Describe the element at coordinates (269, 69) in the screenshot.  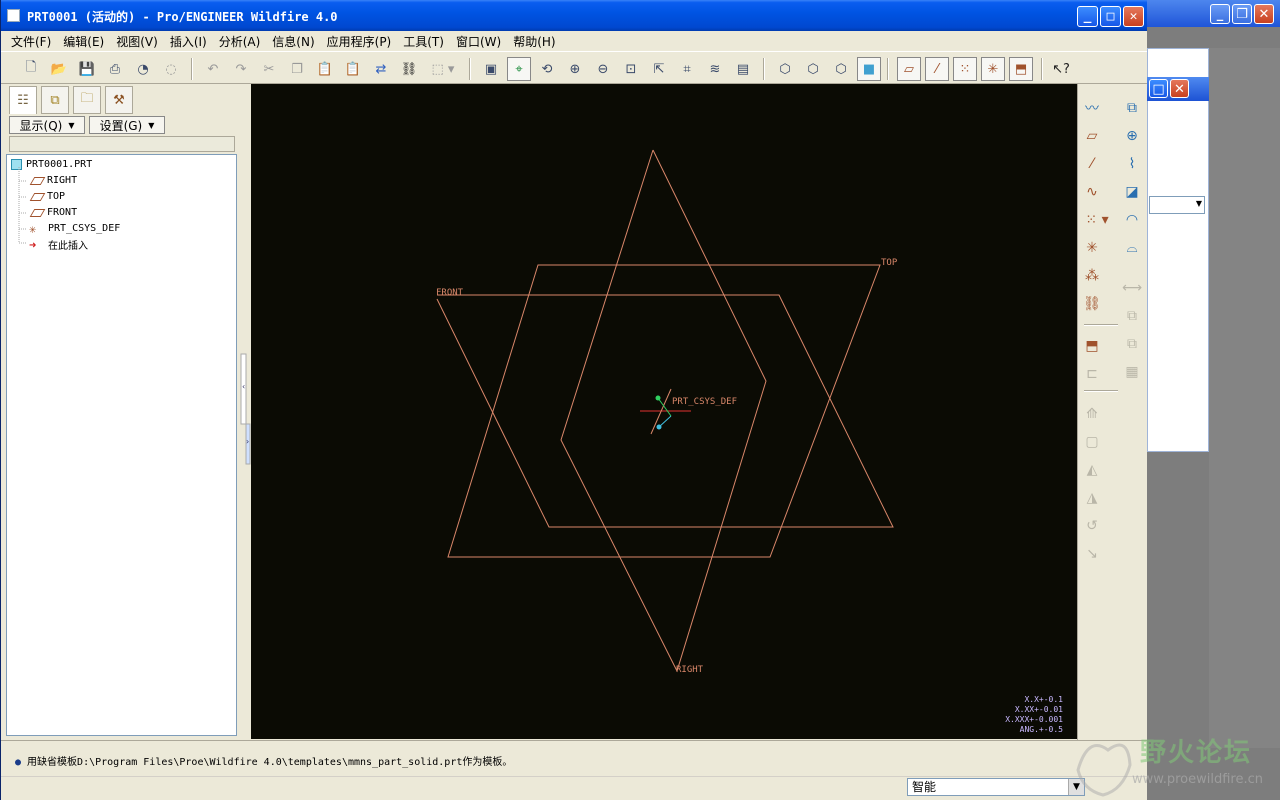
I see `cut-icon: ✂` at that location.